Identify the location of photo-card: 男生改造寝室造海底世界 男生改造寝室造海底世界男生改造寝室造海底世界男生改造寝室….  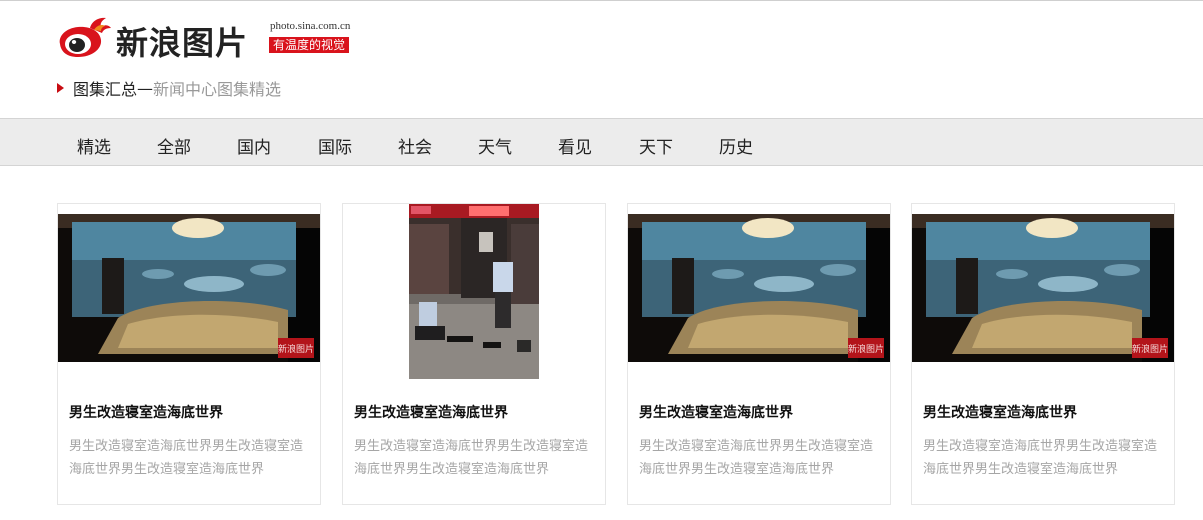
(474, 354).